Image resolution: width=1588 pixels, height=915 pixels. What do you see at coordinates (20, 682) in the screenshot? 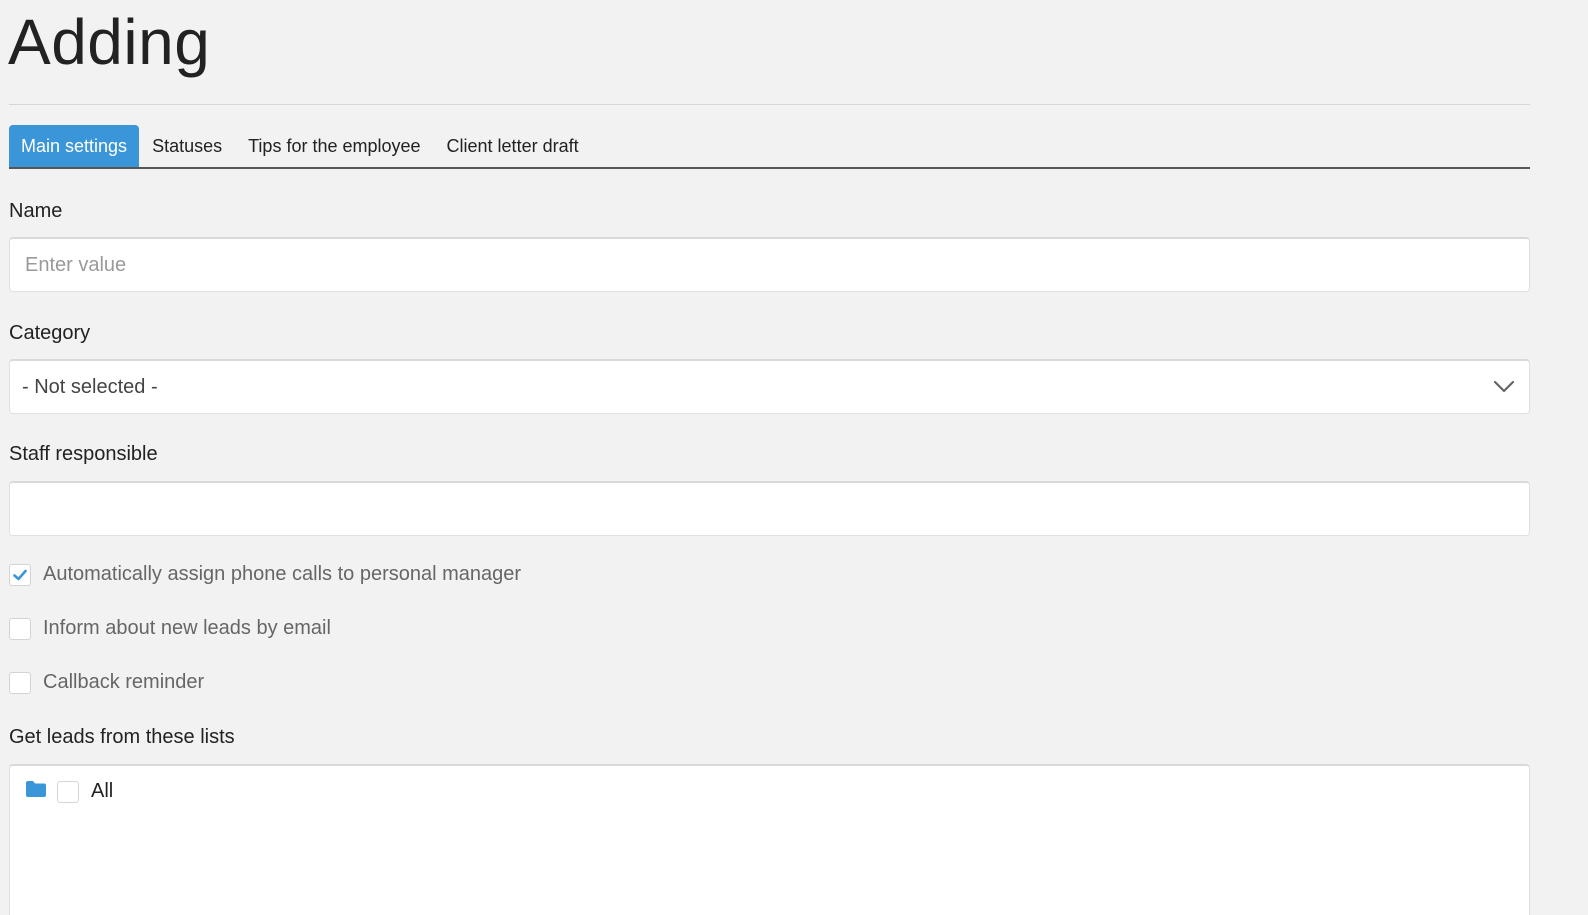
I see `callback-reminder-checkbox` at bounding box center [20, 682].